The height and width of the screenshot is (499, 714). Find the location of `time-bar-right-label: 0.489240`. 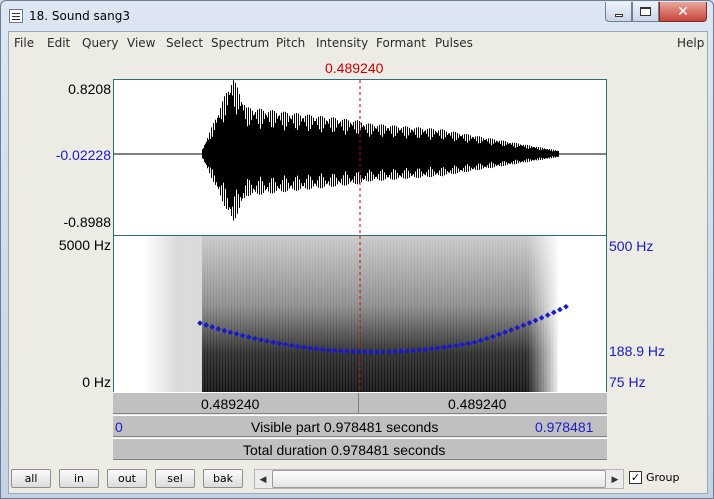

time-bar-right-label: 0.489240 is located at coordinates (477, 404).